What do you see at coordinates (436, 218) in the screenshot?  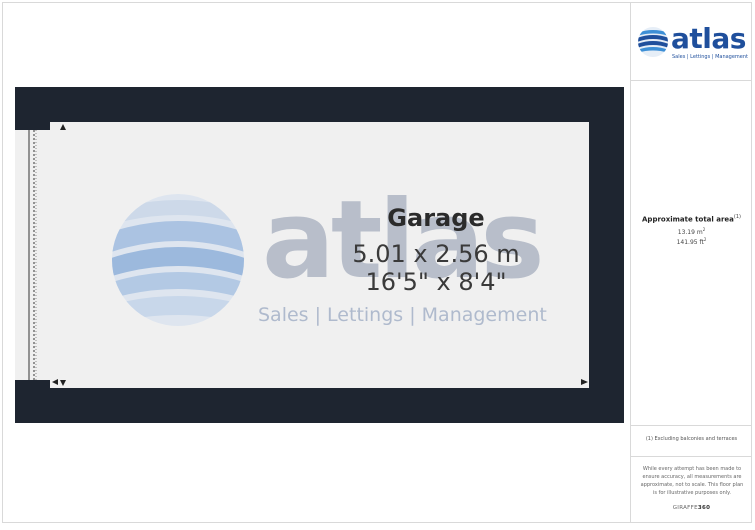 I see `room-name: Garage` at bounding box center [436, 218].